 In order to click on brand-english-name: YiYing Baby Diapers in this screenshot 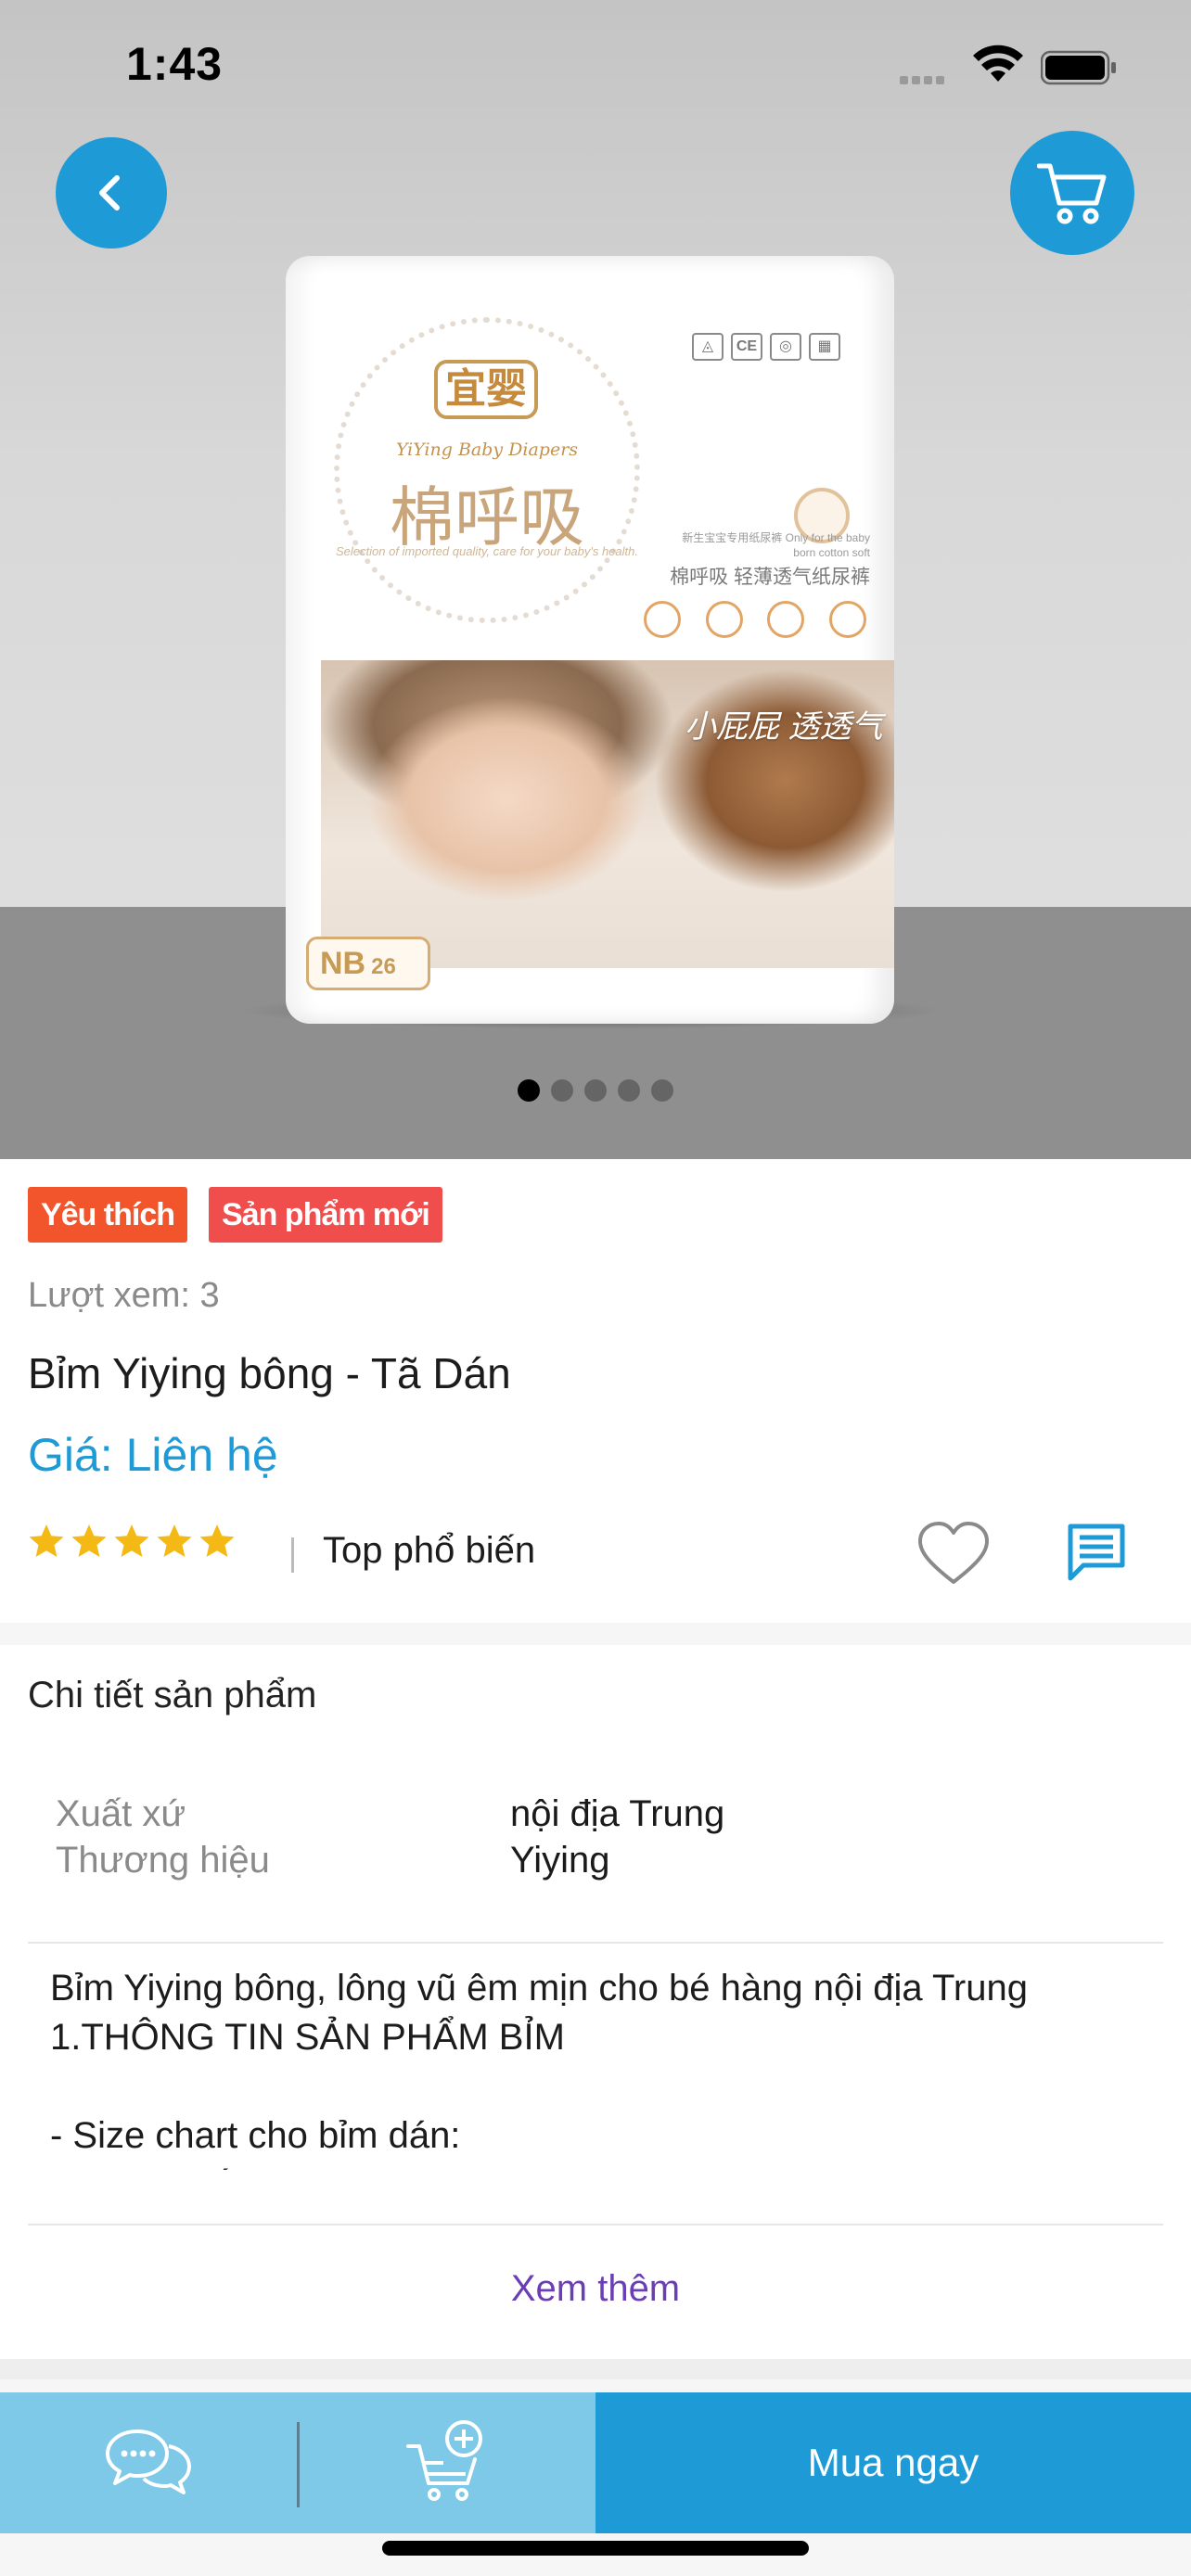, I will do `click(487, 450)`.